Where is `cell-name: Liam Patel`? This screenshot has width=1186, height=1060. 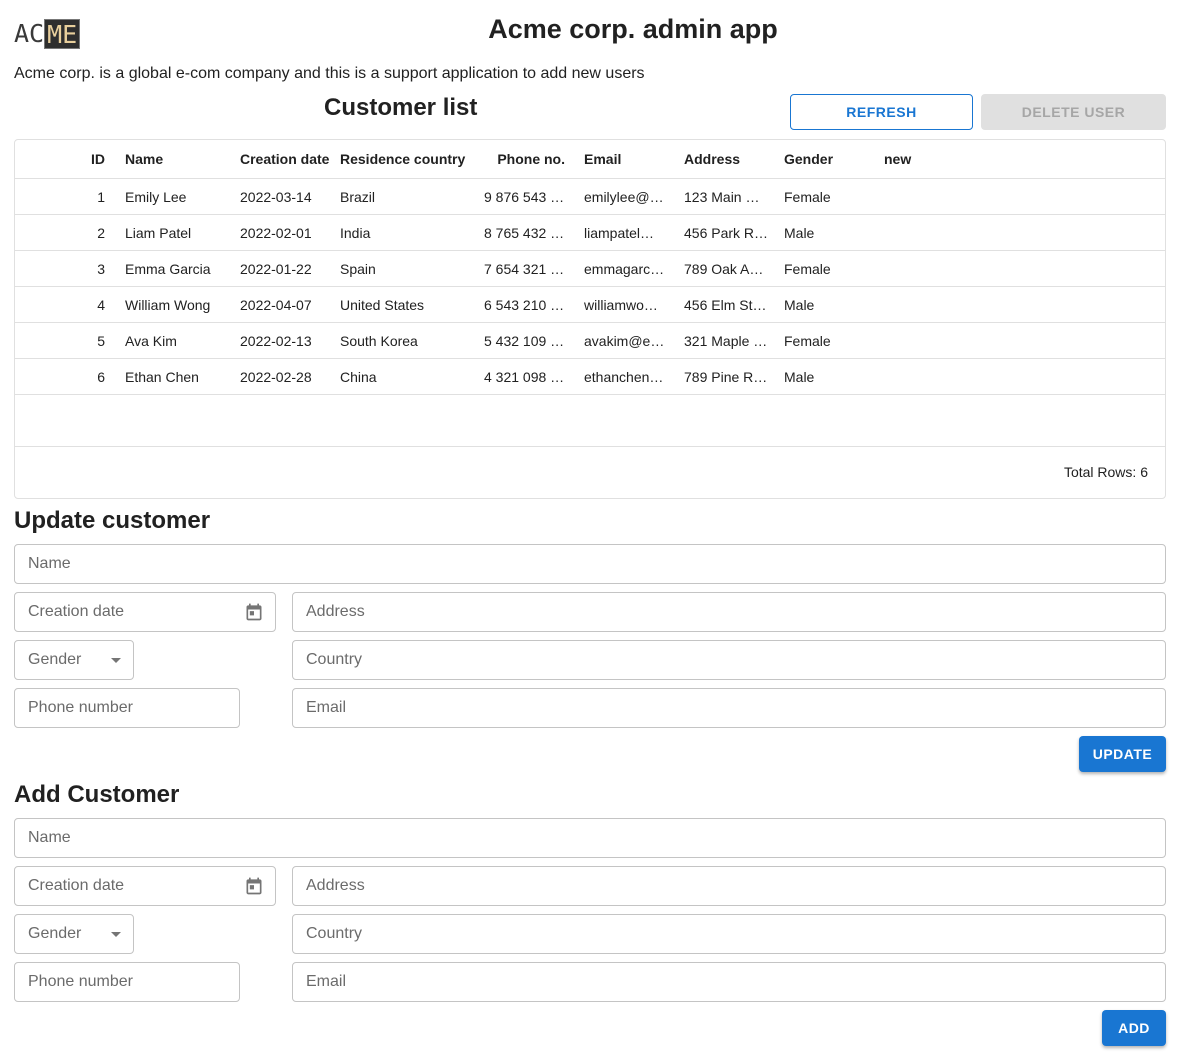 cell-name: Liam Patel is located at coordinates (158, 233).